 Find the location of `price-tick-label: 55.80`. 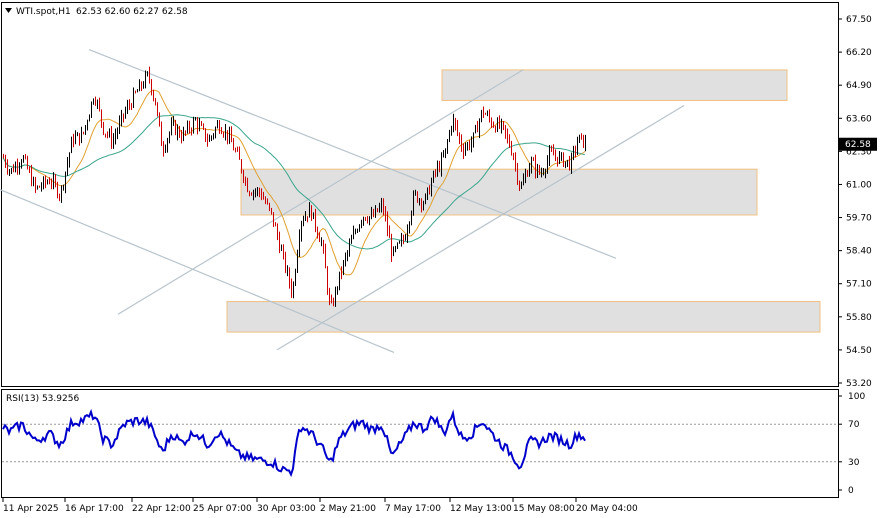

price-tick-label: 55.80 is located at coordinates (859, 318).